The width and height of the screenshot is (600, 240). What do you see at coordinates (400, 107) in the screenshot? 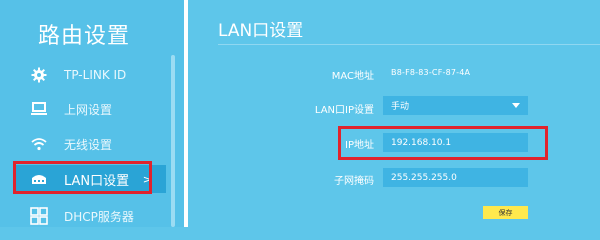
I see `lan-ip-setting-value: 手动` at bounding box center [400, 107].